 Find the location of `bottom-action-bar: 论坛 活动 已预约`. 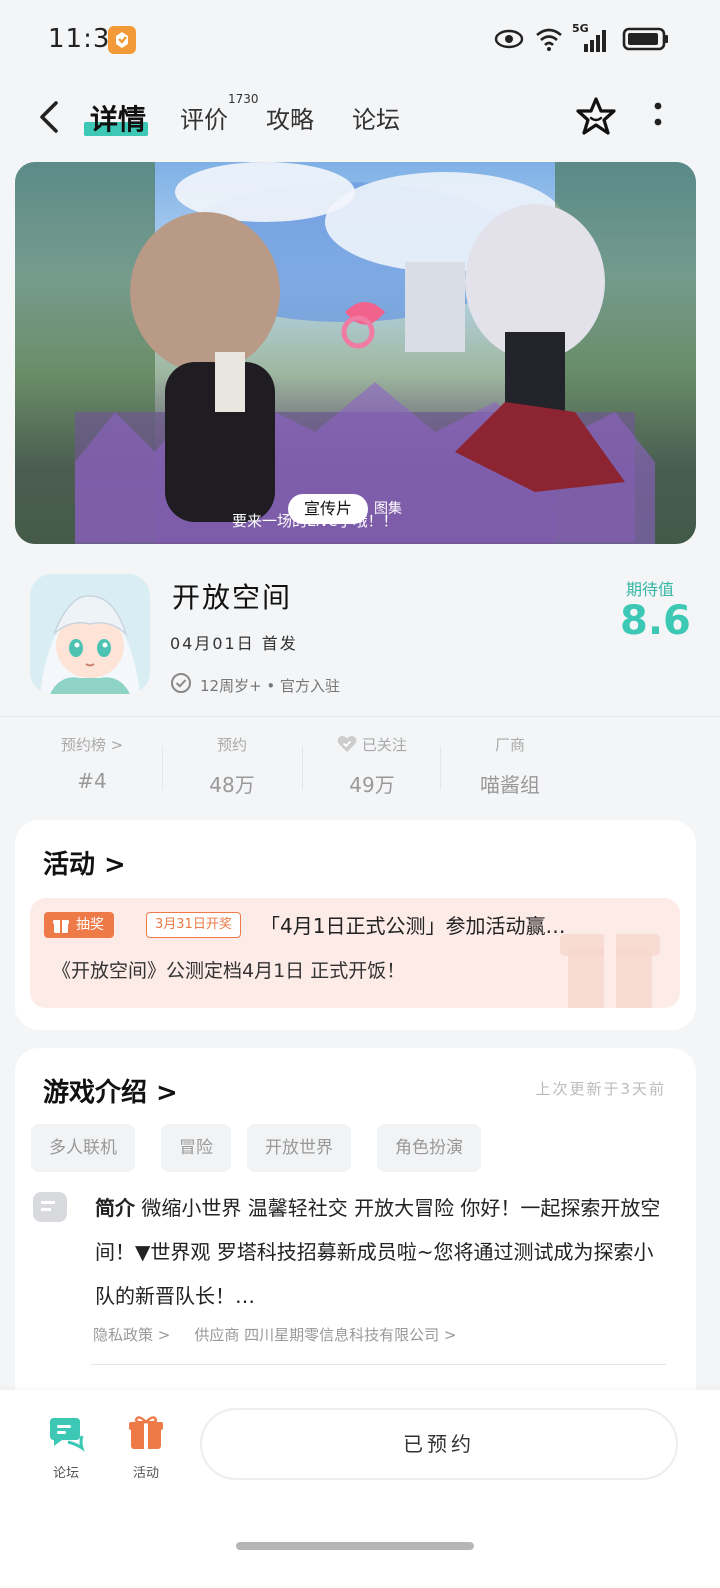

bottom-action-bar: 论坛 活动 已预约 is located at coordinates (360, 1489).